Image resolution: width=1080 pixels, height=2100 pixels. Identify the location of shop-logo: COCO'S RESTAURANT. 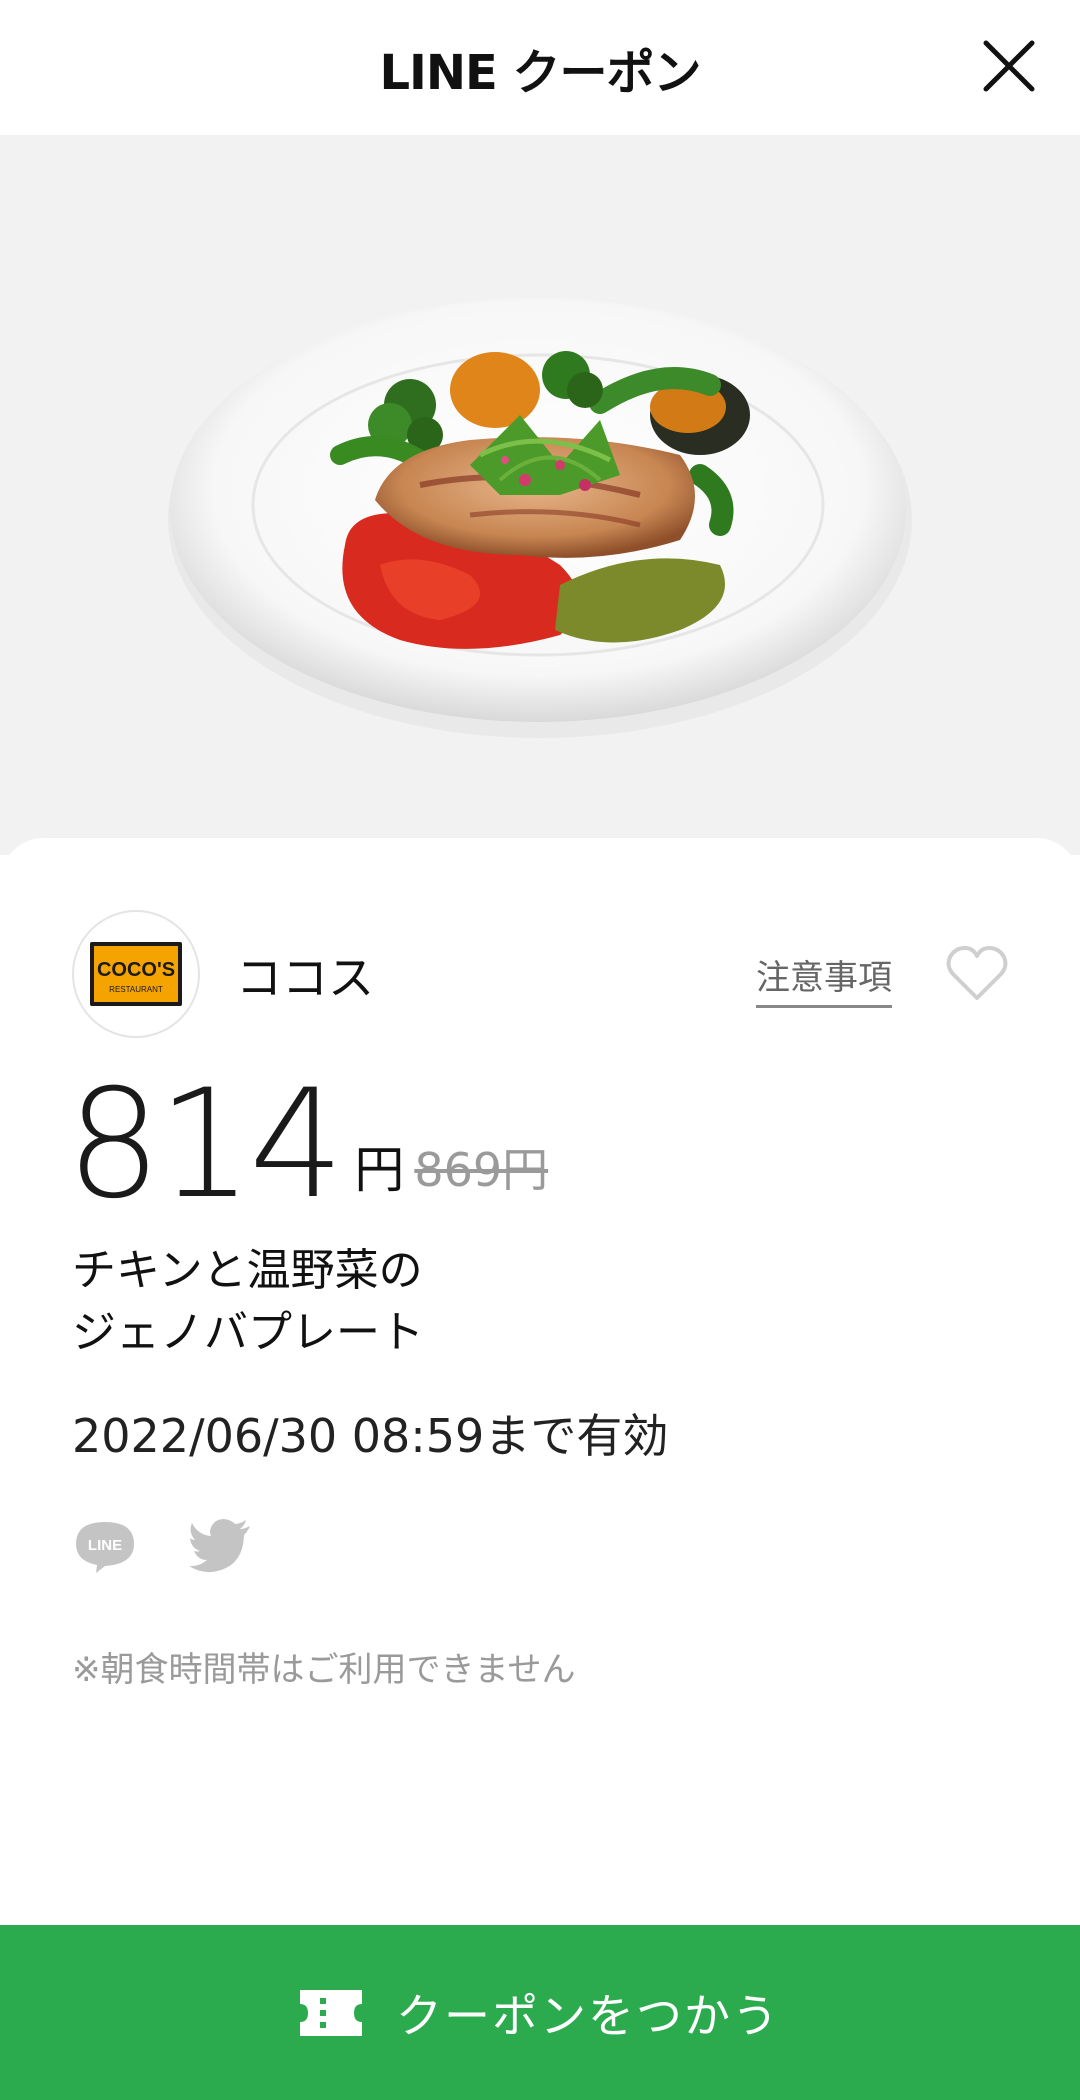
(136, 974).